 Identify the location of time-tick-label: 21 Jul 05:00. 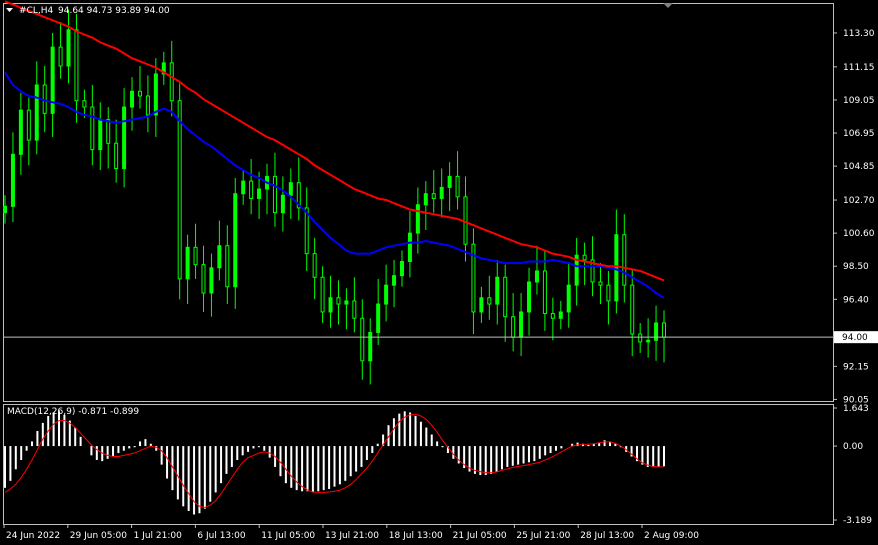
(480, 536).